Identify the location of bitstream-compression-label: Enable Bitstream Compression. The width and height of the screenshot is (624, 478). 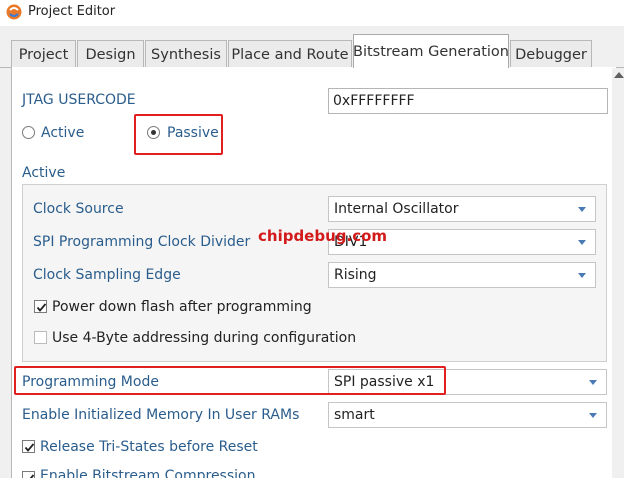
(148, 473).